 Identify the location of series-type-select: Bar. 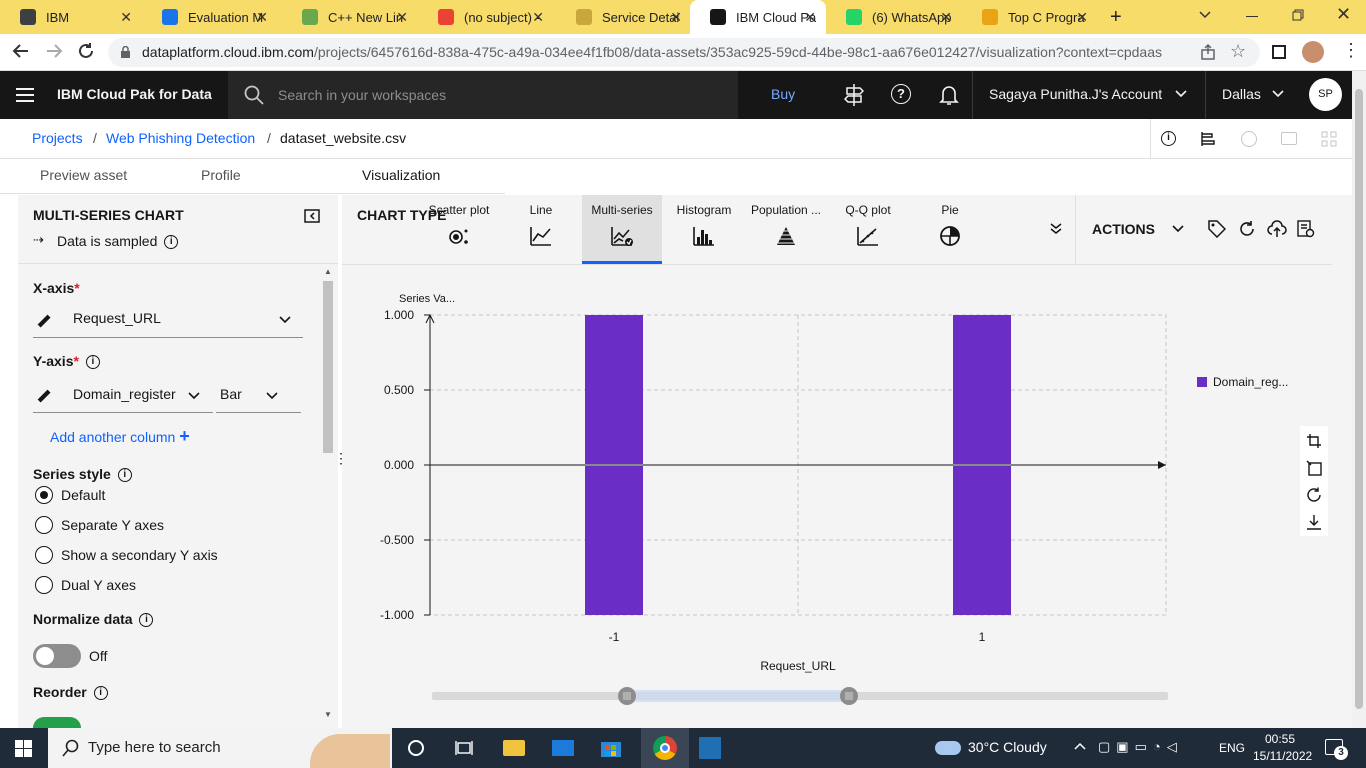
(258, 395).